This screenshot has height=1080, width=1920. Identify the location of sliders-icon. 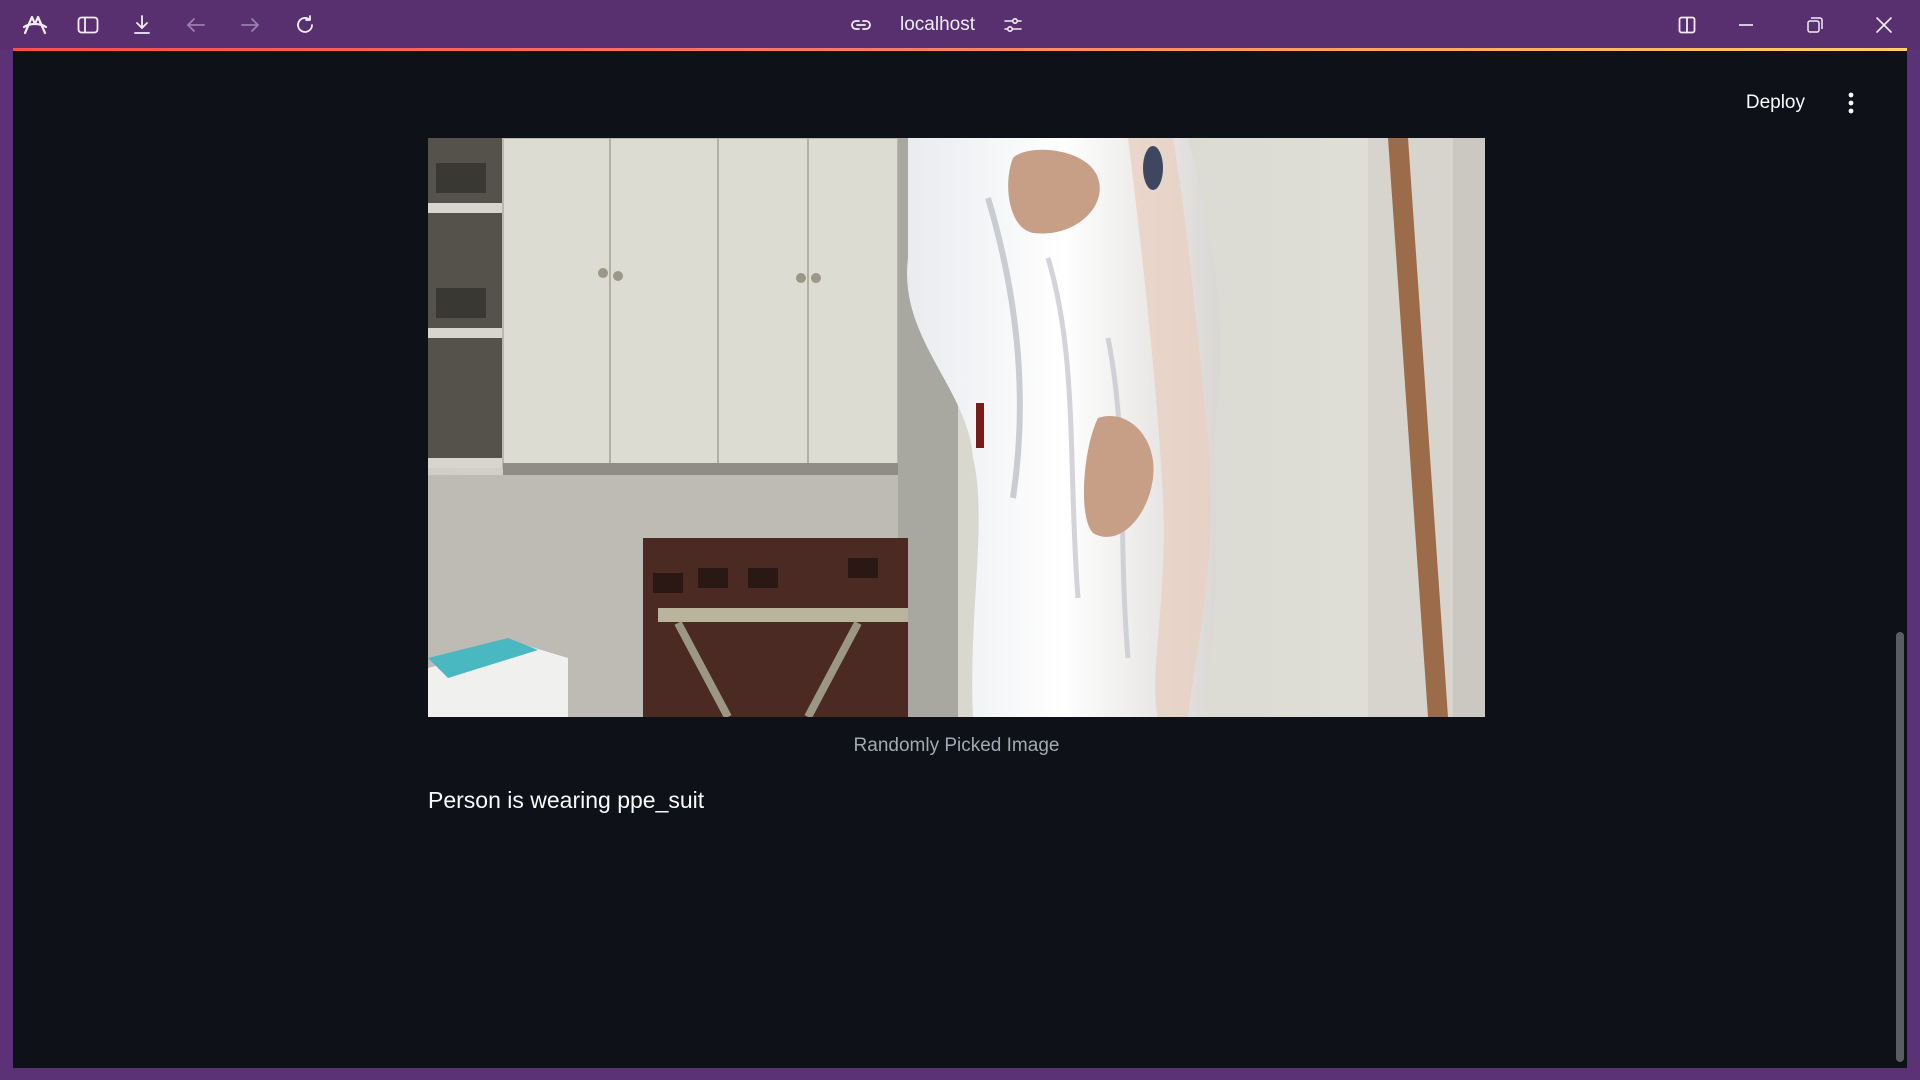
(1013, 25).